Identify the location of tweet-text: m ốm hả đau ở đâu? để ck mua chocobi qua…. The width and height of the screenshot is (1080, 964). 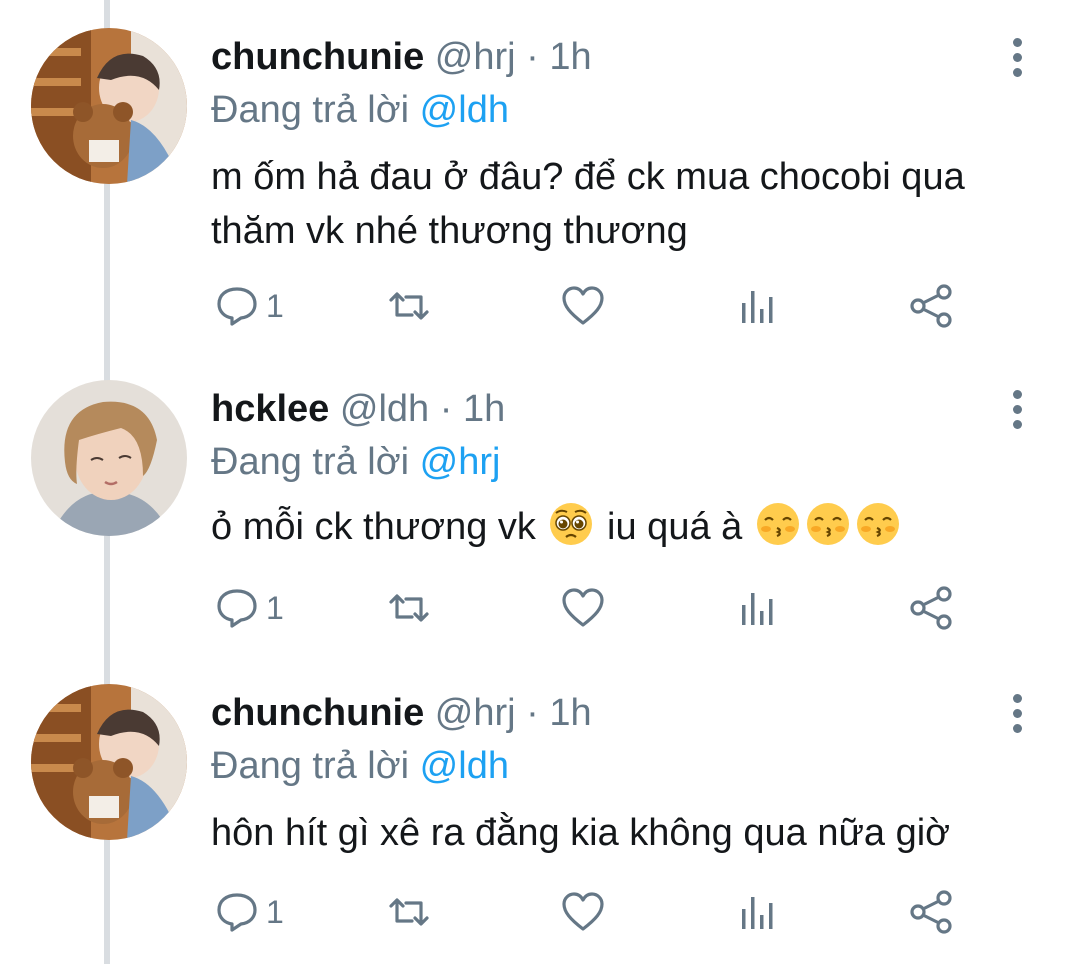
(588, 204).